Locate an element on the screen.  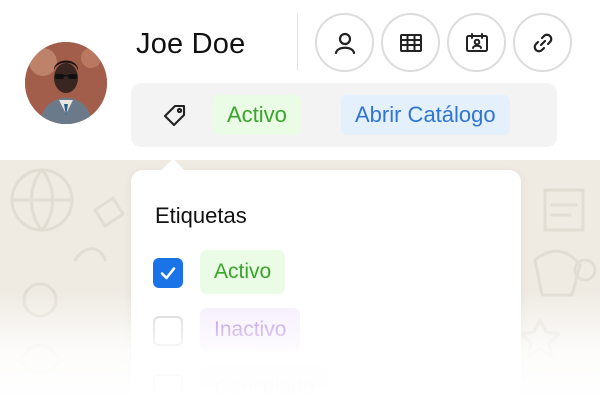
label-option: Cancelado is located at coordinates (318, 383).